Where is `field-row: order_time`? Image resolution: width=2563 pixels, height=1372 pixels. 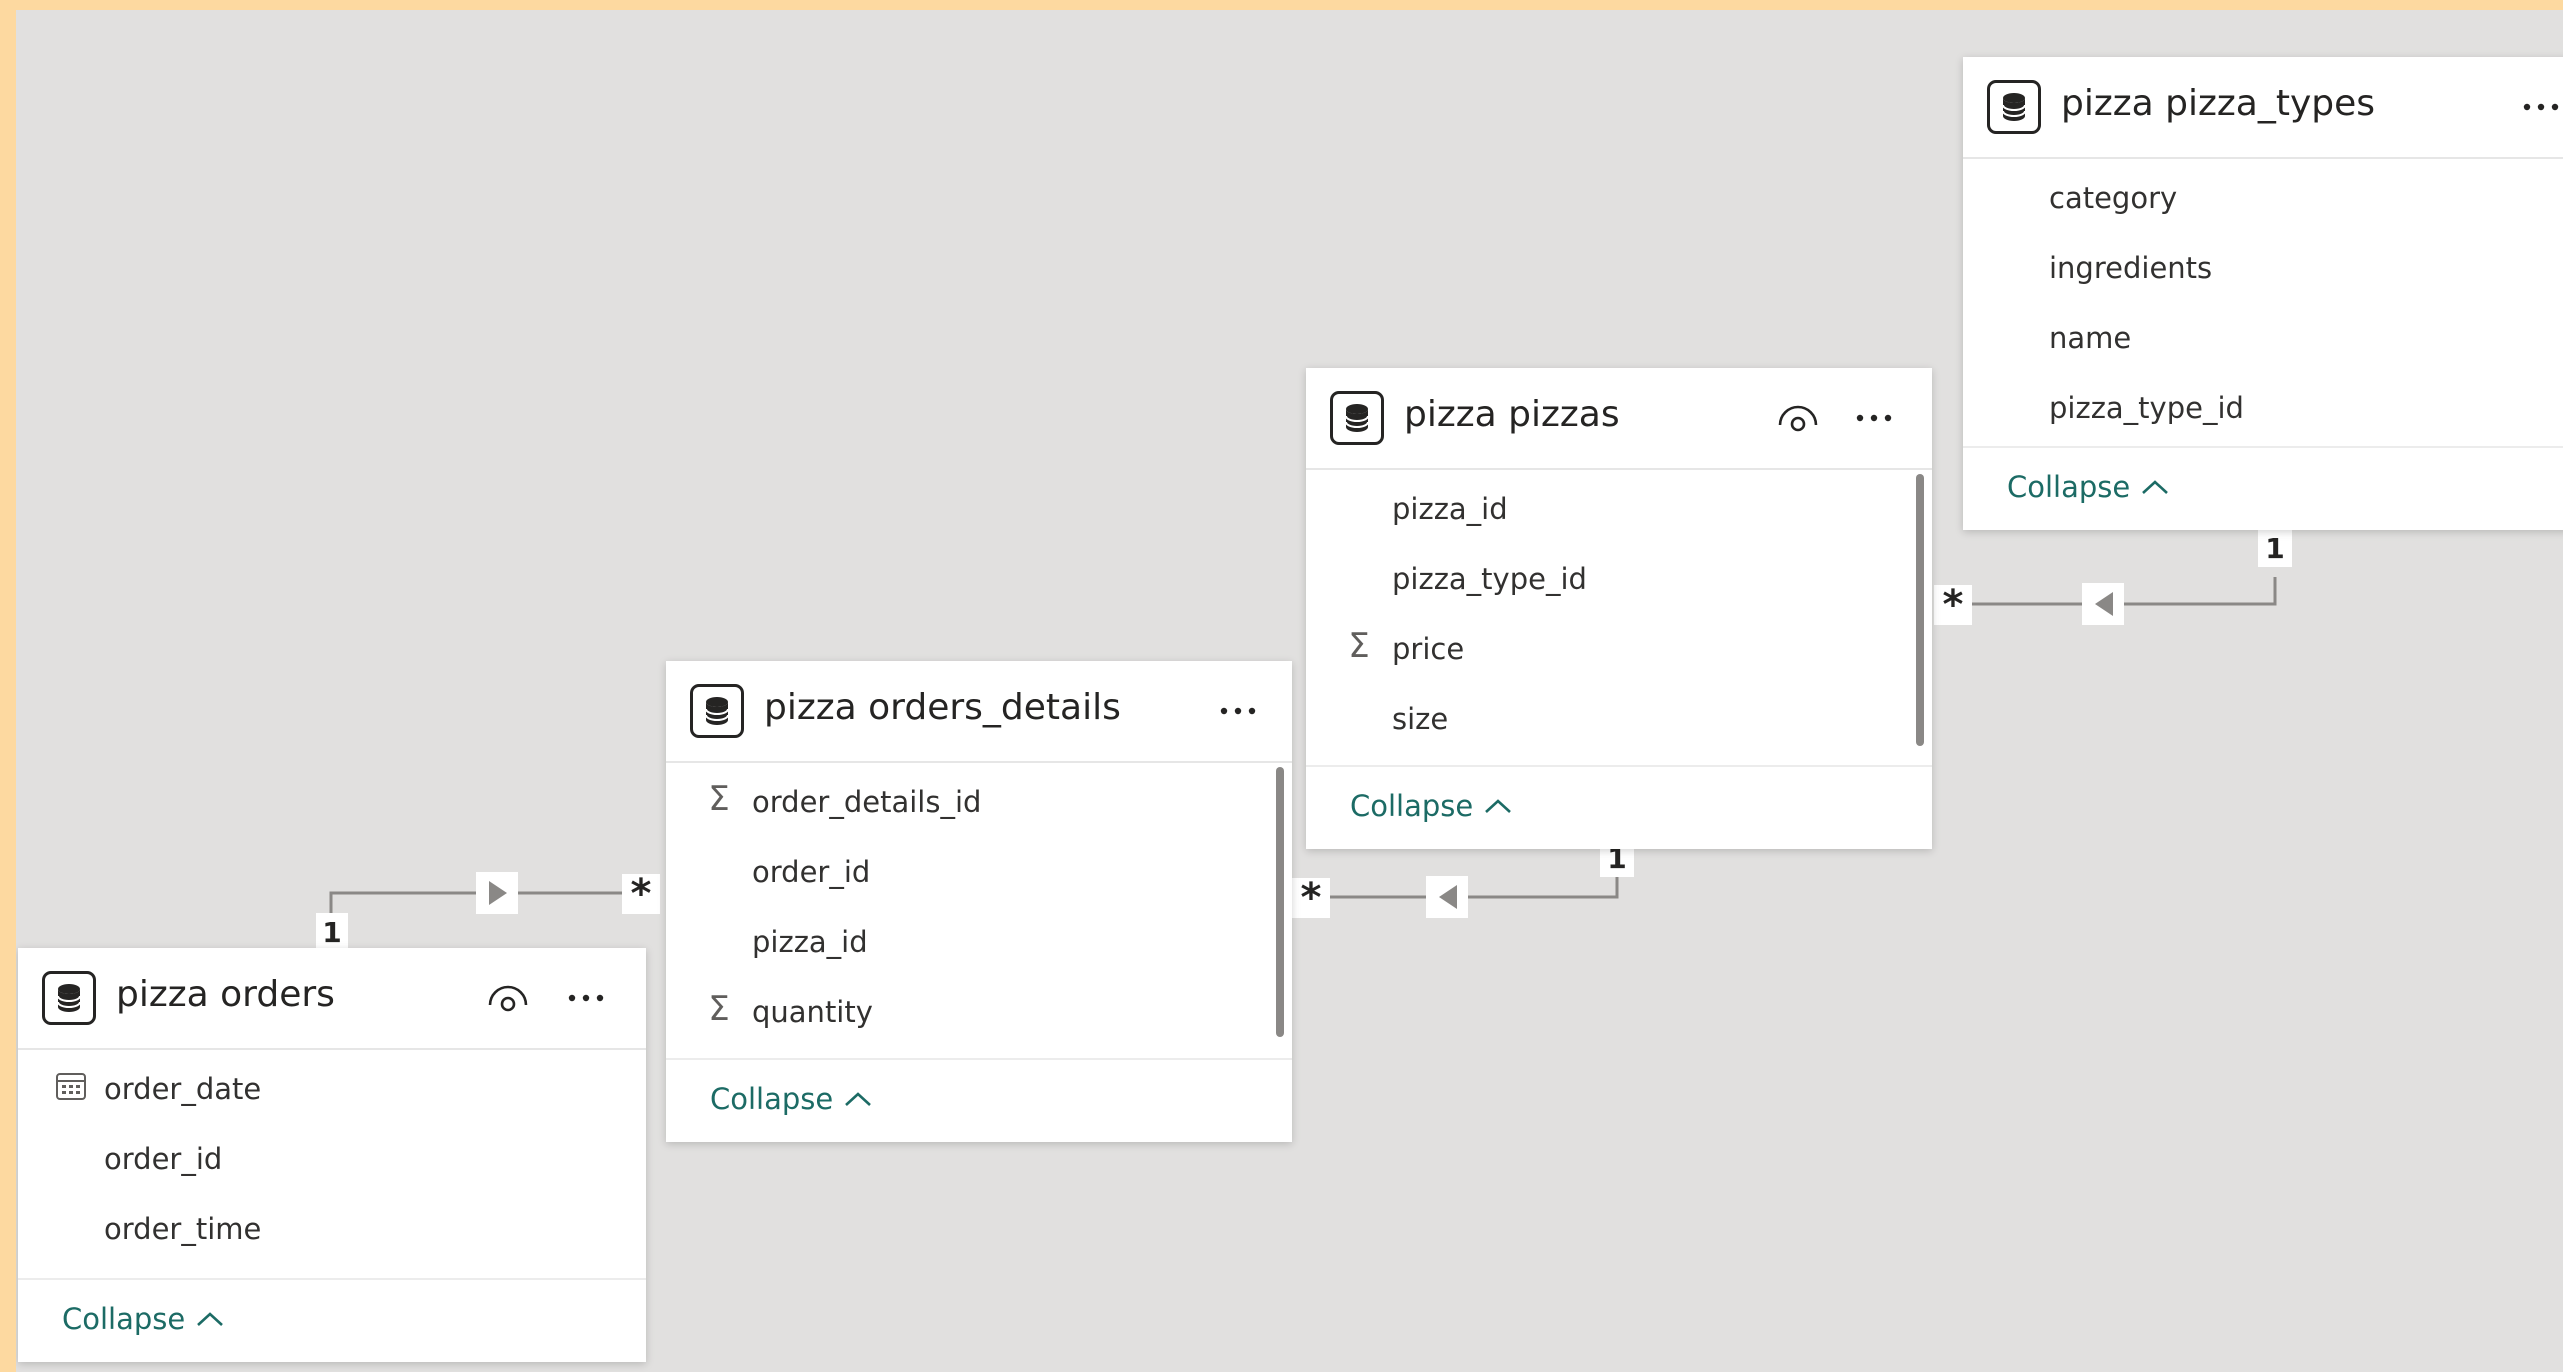 field-row: order_time is located at coordinates (332, 1227).